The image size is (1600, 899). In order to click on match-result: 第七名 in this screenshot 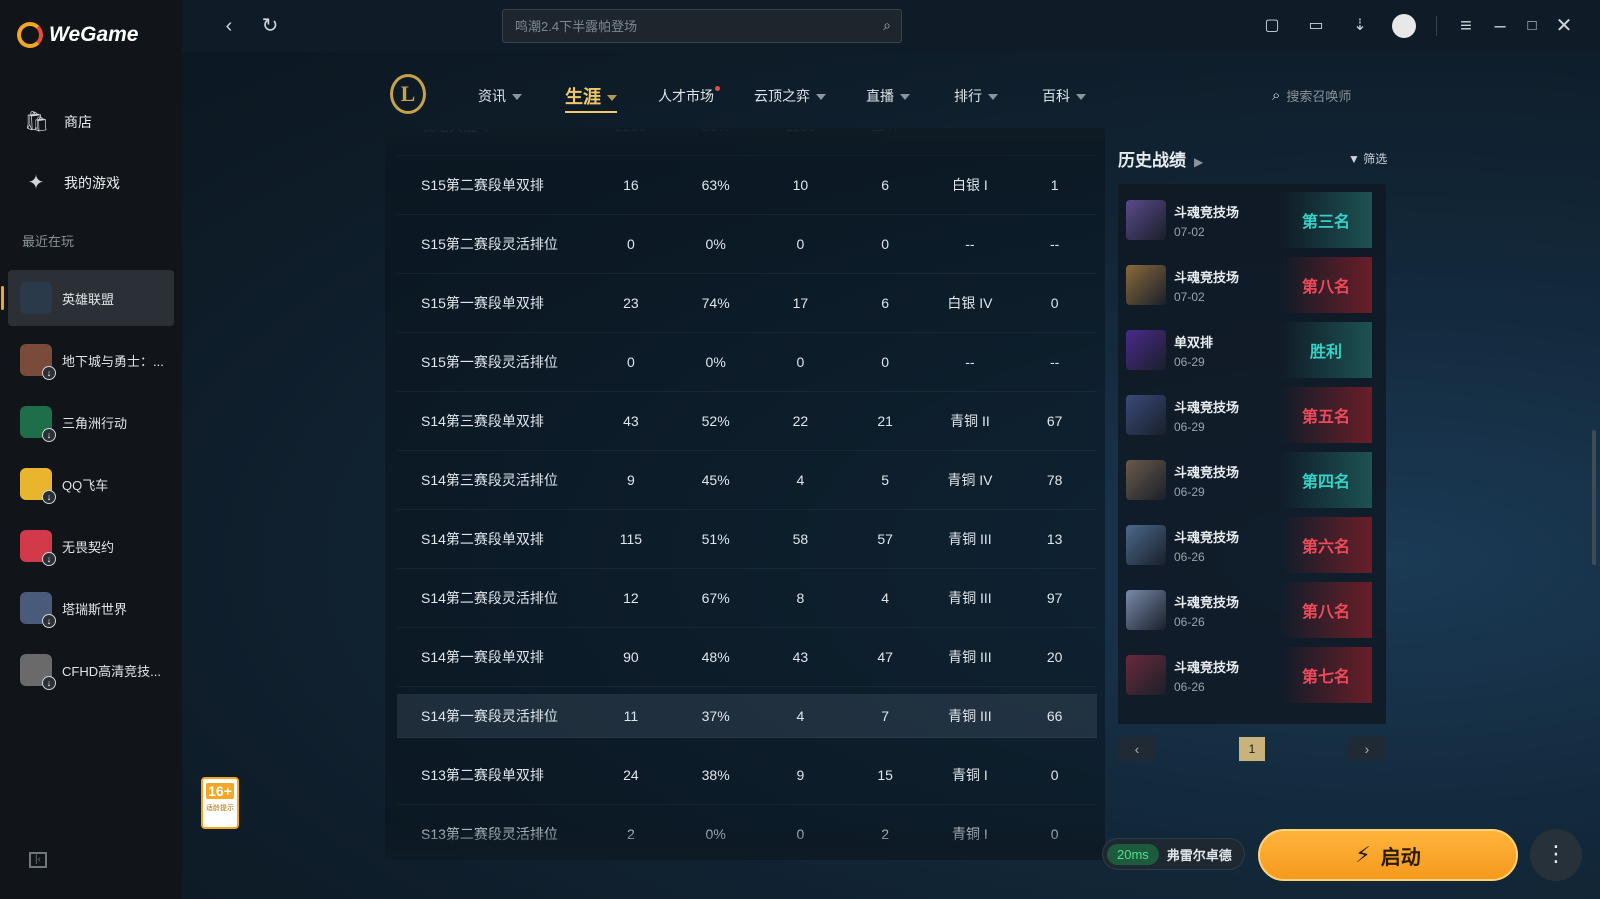, I will do `click(1326, 675)`.